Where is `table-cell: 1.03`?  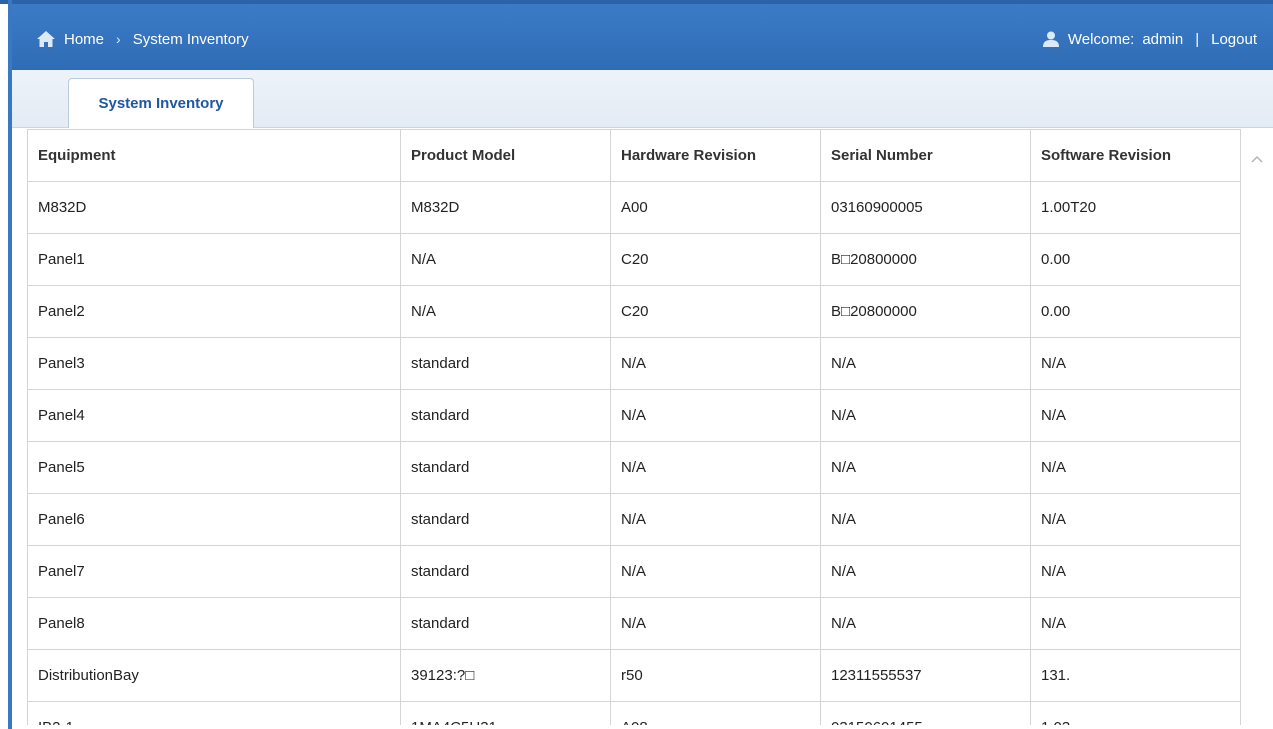
table-cell: 1.03 is located at coordinates (1135, 713).